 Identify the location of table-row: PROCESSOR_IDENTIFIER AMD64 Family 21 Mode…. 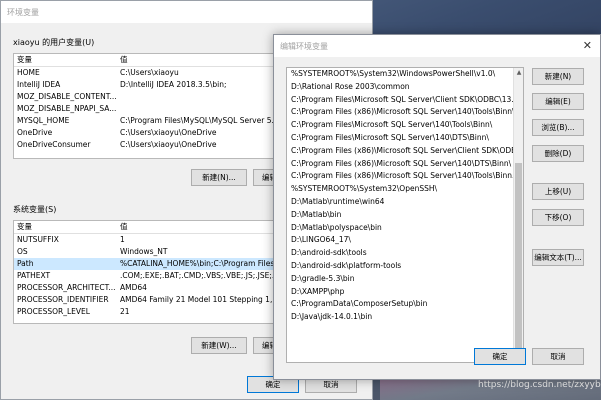
(161, 300).